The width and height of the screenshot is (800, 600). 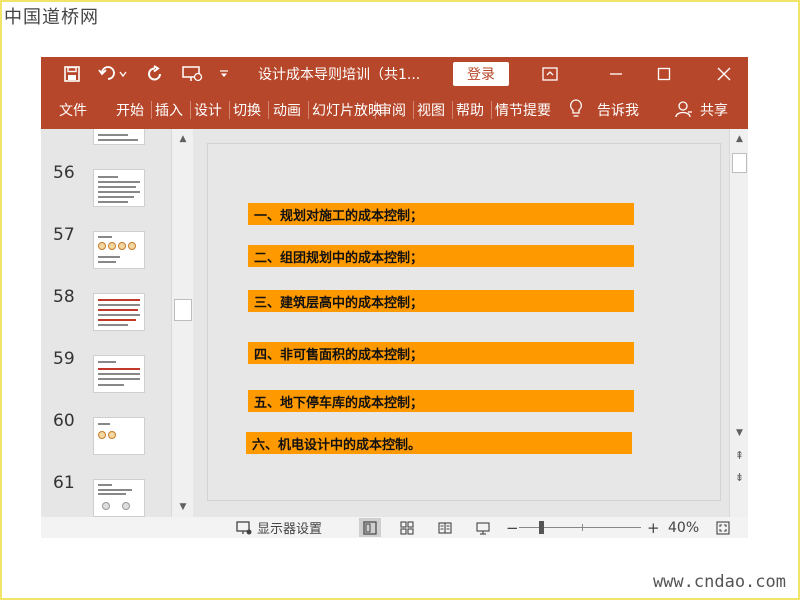 I want to click on tab-home: 开始, so click(x=130, y=110).